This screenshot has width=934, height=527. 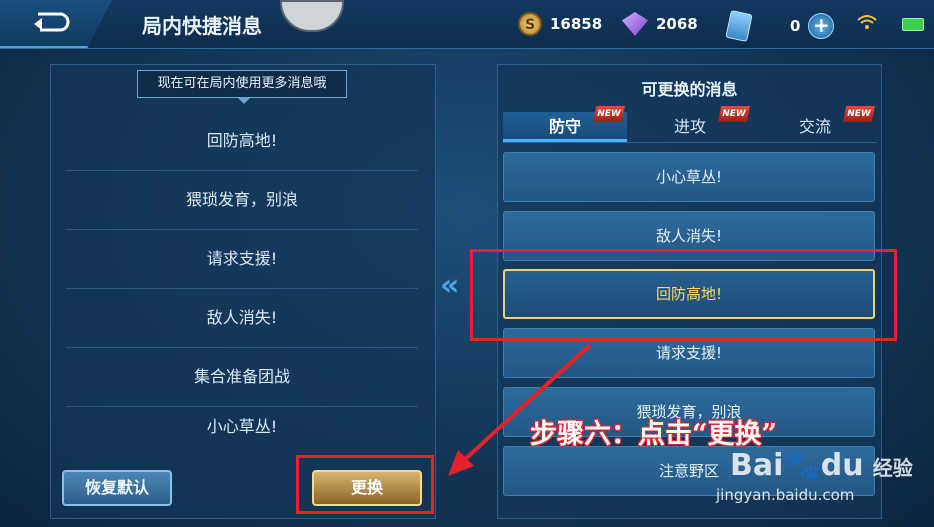 I want to click on watermark-product: 经验, so click(x=892, y=468).